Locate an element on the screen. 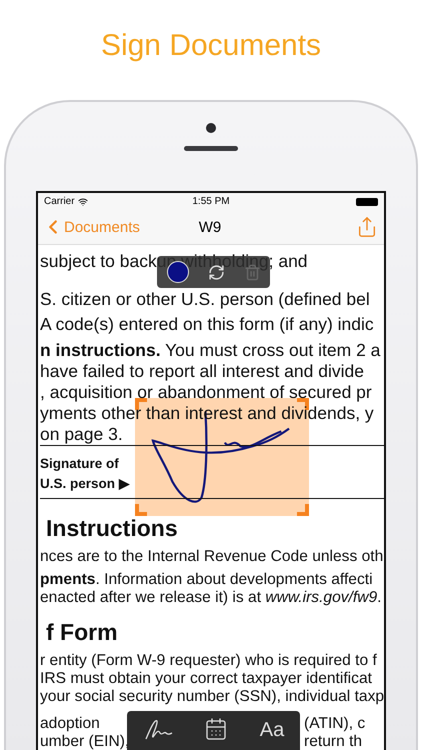 The width and height of the screenshot is (422, 750). document-text: (ATIN), c is located at coordinates (335, 724).